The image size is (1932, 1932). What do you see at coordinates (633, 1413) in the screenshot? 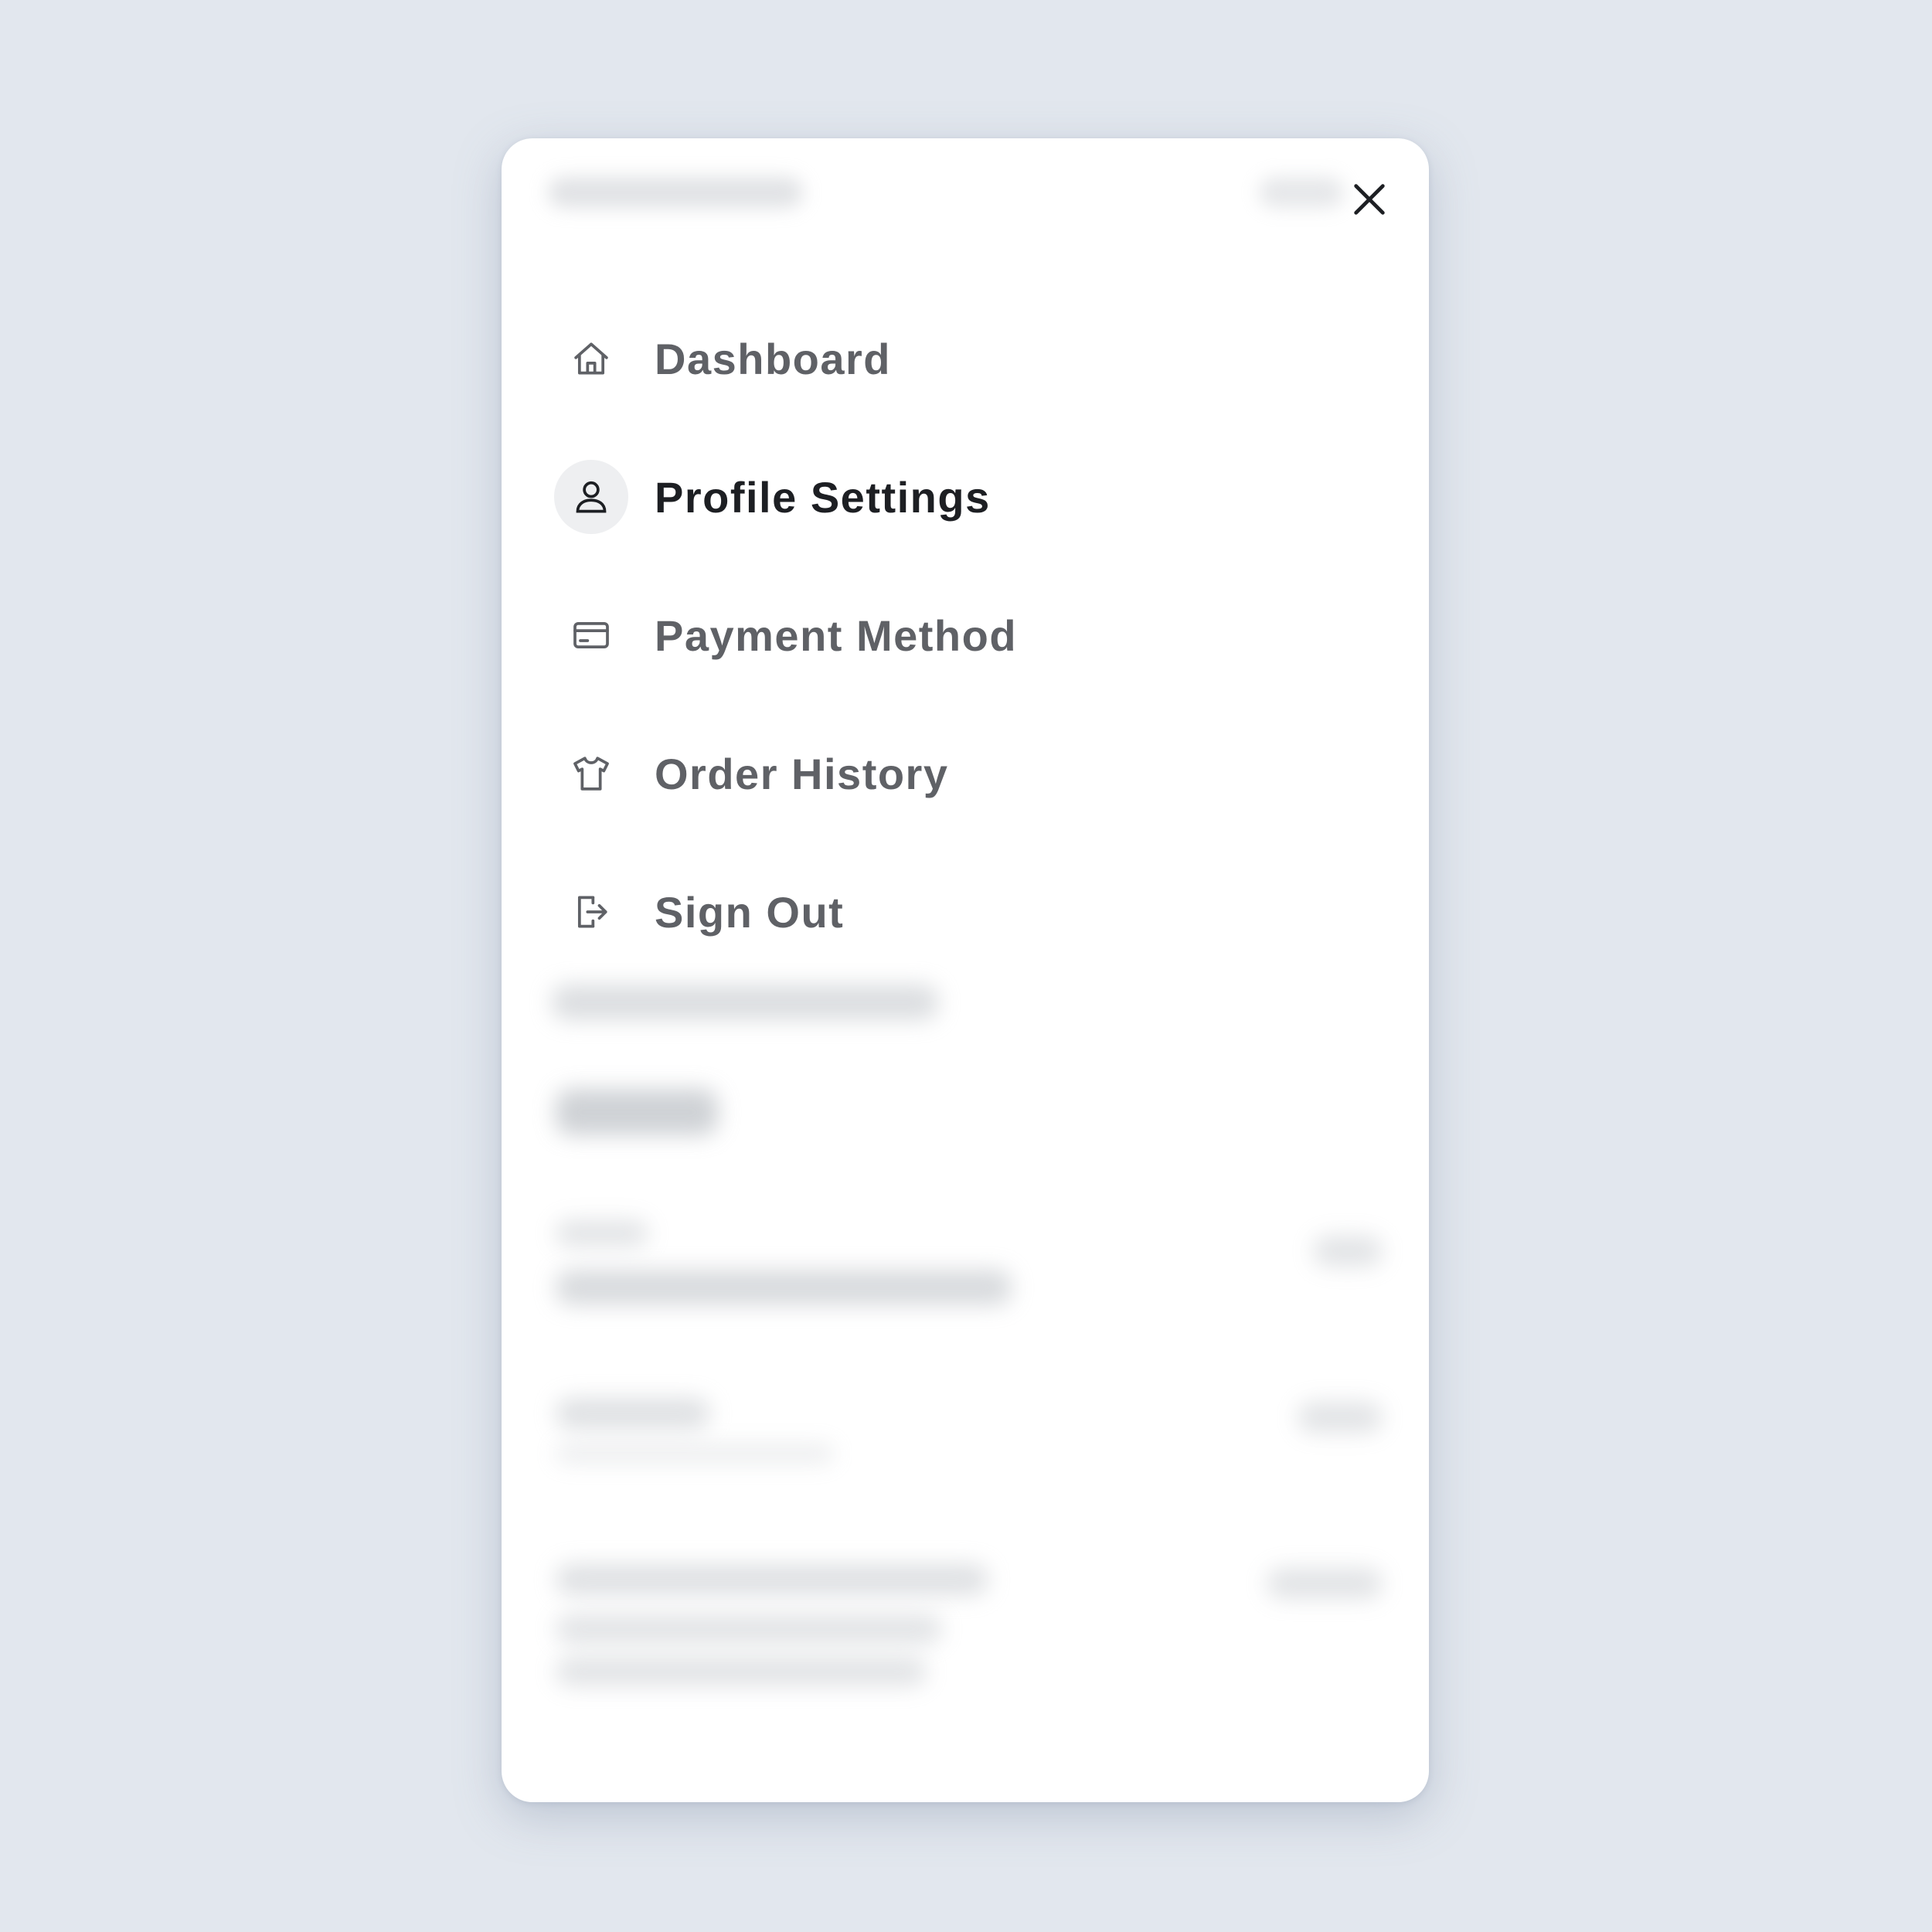
I see `blurred-row-2-label` at bounding box center [633, 1413].